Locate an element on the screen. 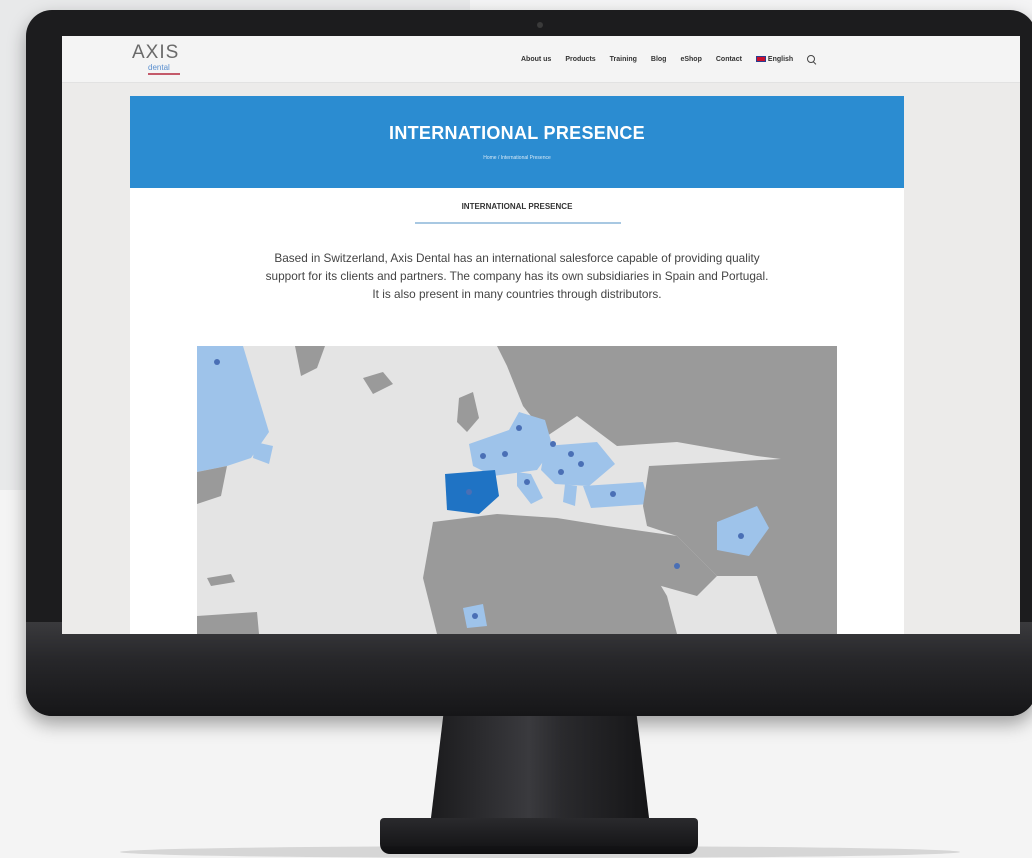  marker-austria is located at coordinates (553, 444).